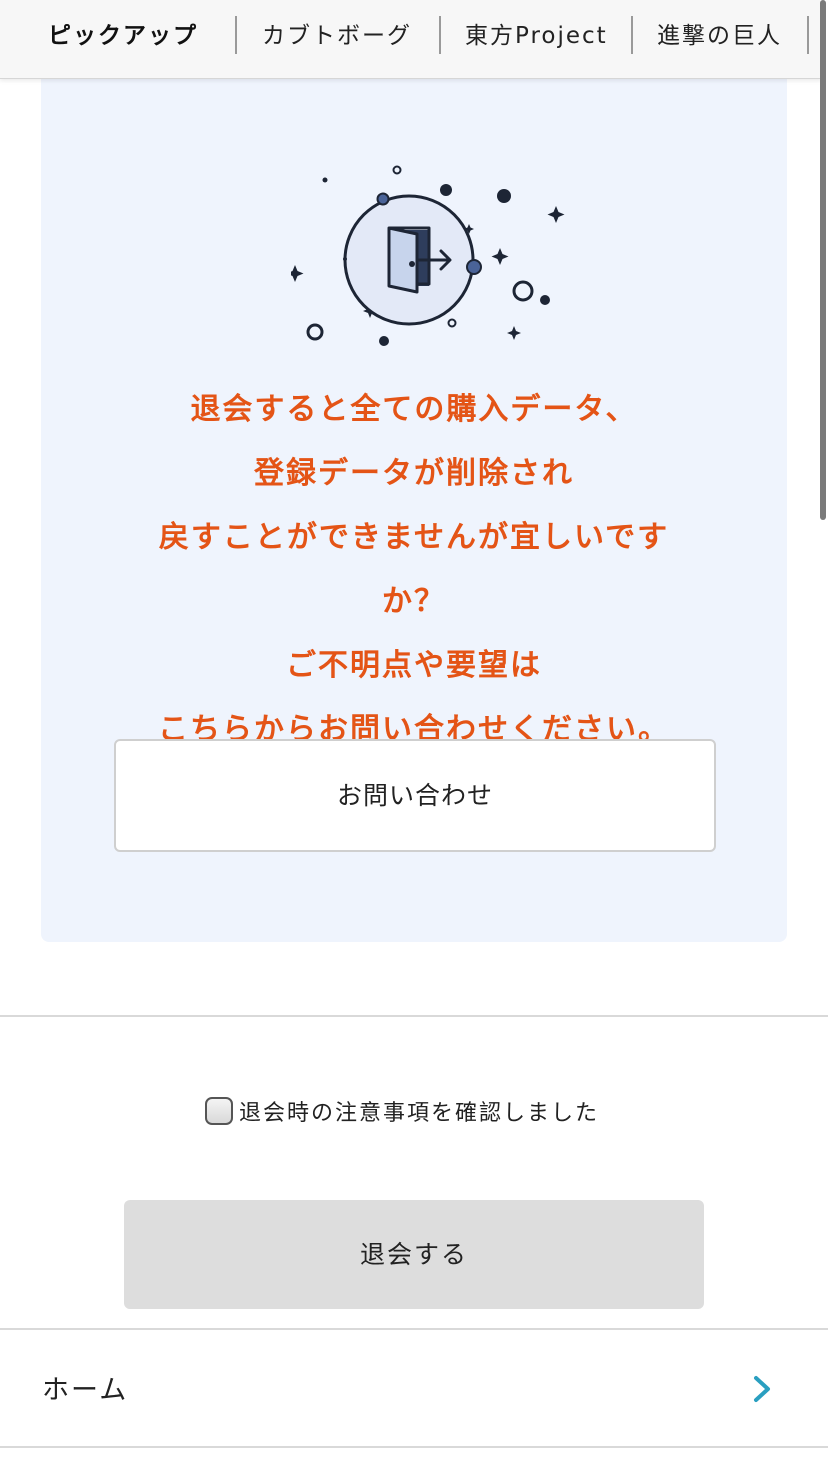  What do you see at coordinates (437, 255) in the screenshot?
I see `door-exit-icon` at bounding box center [437, 255].